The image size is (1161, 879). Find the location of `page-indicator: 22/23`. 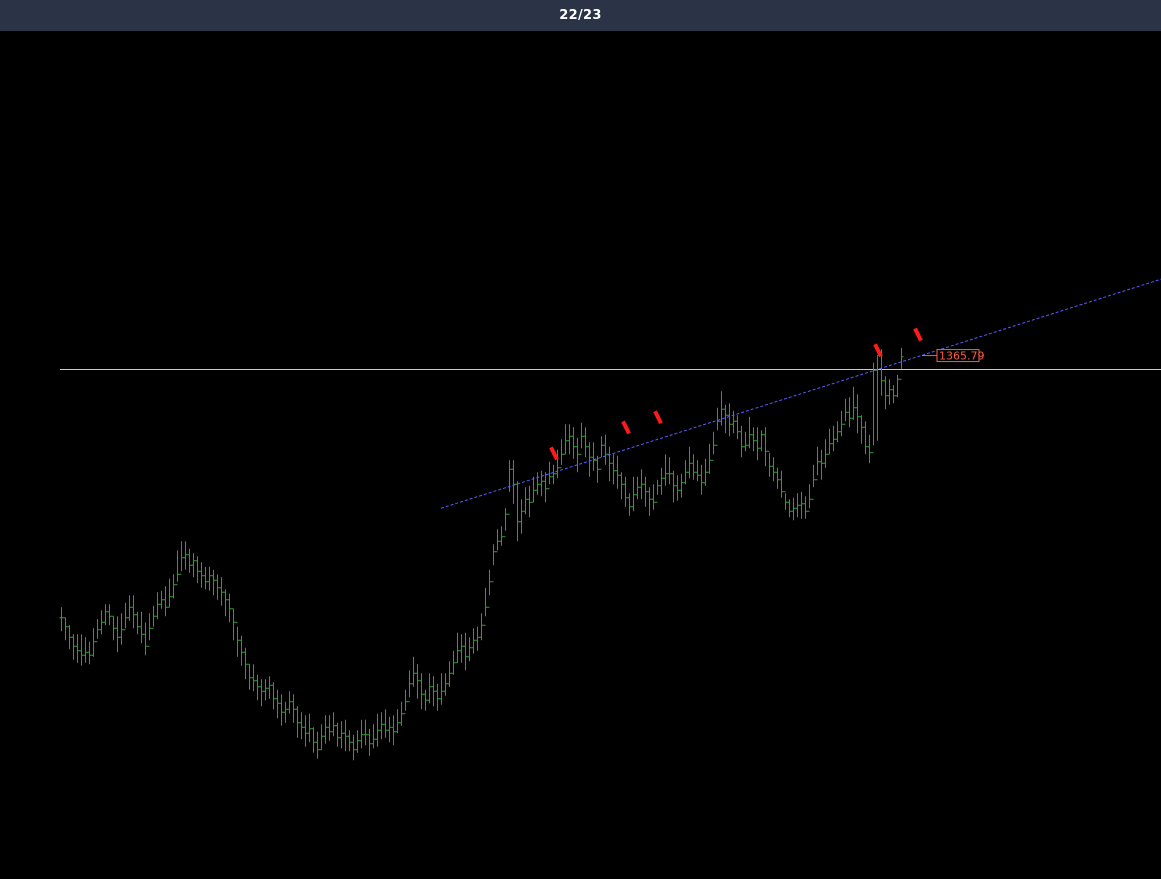

page-indicator: 22/23 is located at coordinates (580, 15).